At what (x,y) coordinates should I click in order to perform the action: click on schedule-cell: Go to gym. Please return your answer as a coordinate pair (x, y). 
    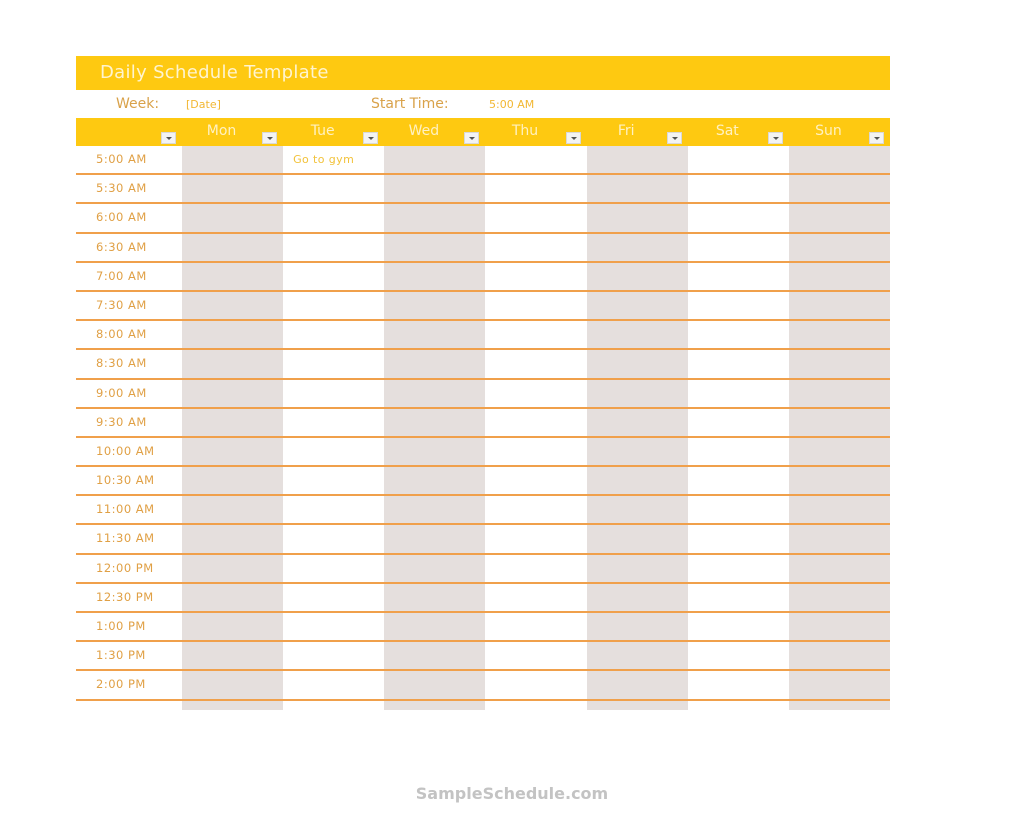
    Looking at the image, I should click on (333, 159).